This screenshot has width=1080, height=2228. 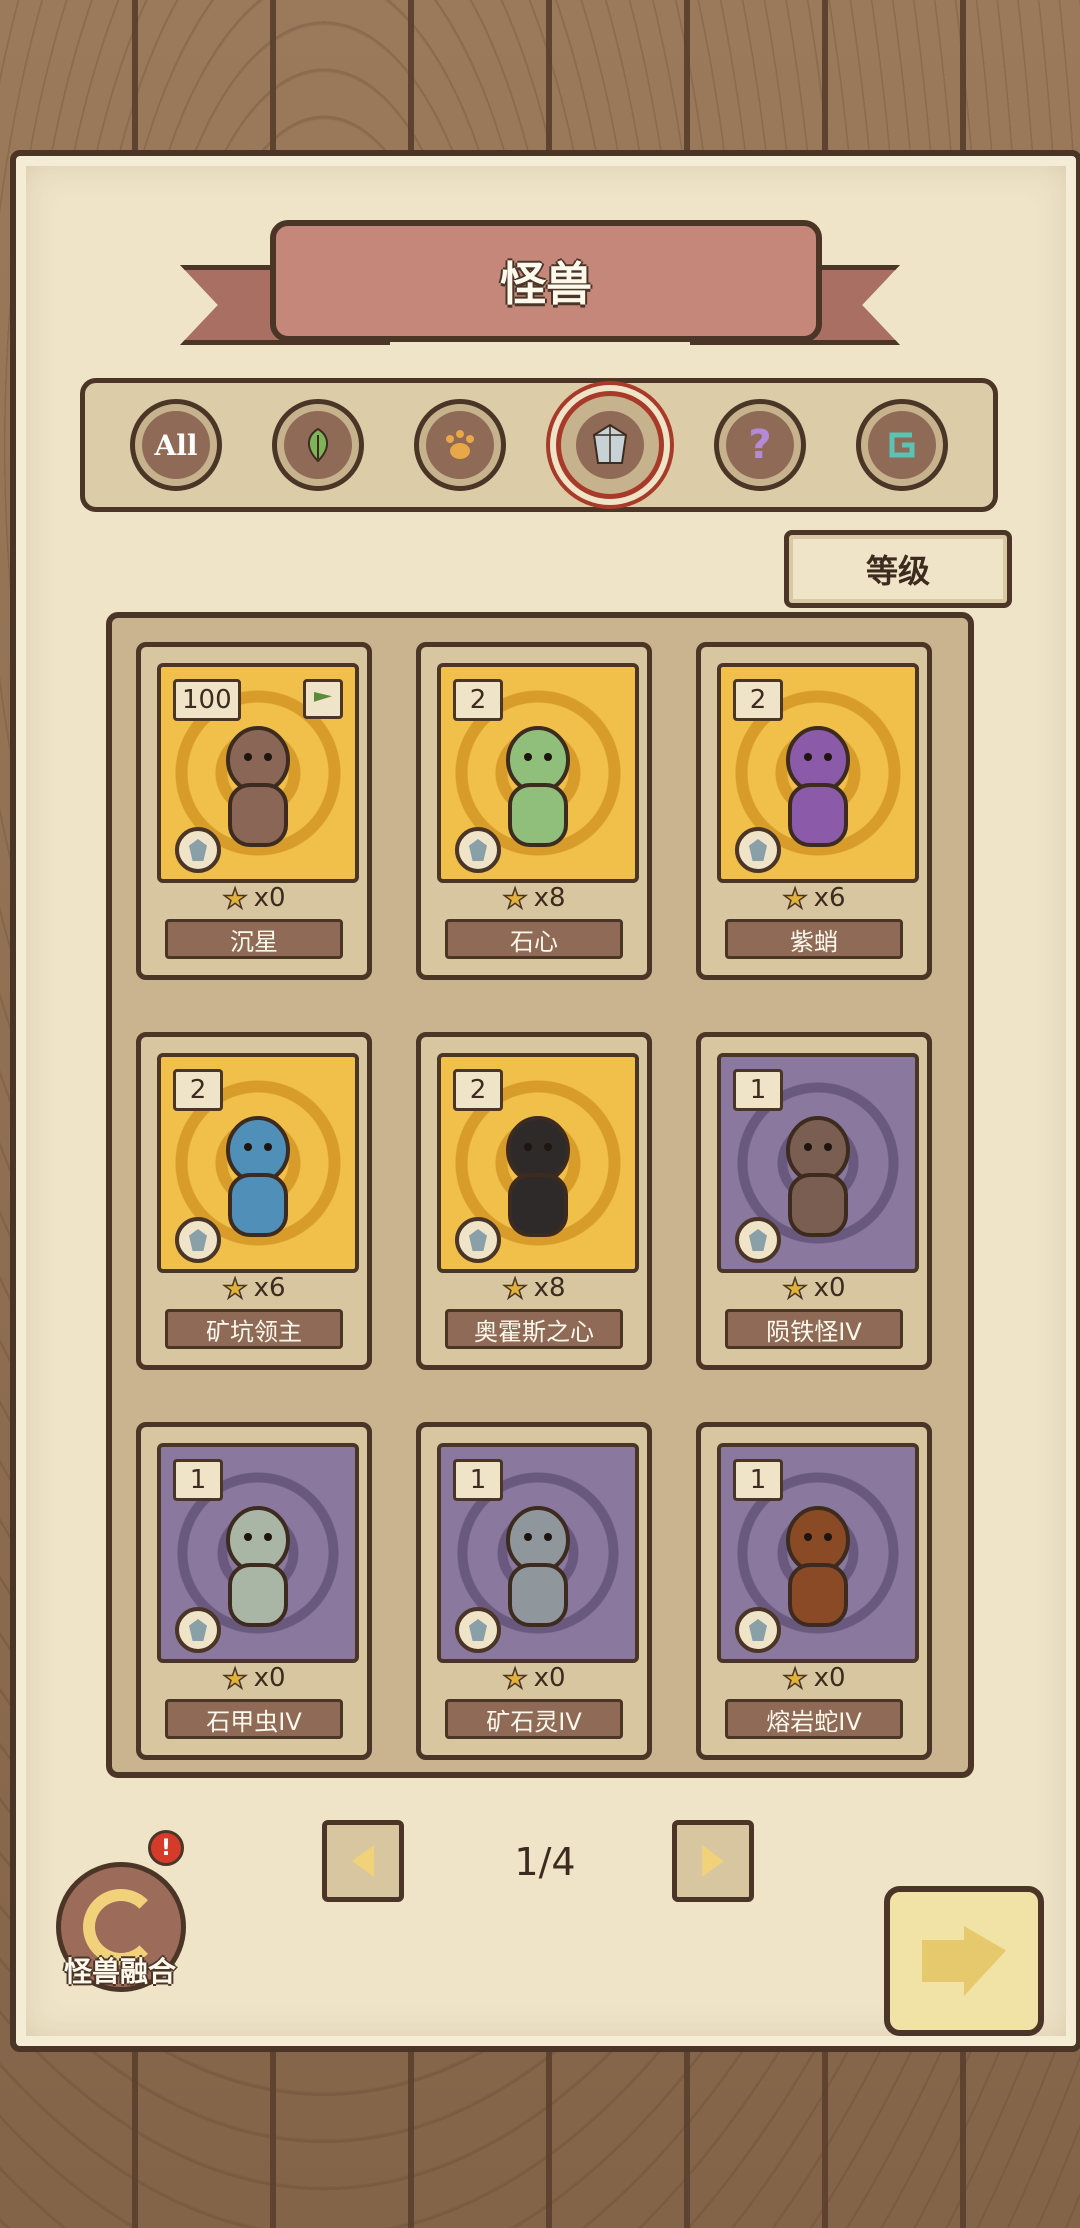 I want to click on prev-page-button, so click(x=363, y=1861).